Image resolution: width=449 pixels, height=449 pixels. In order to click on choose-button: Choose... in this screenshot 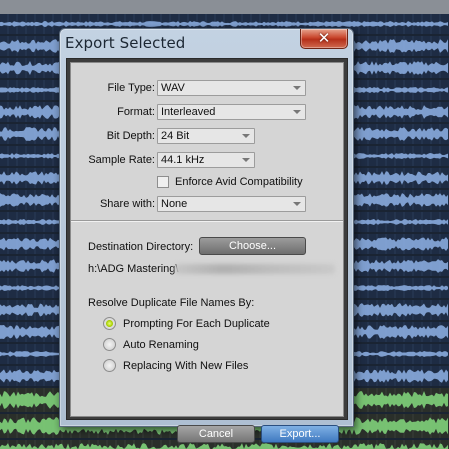, I will do `click(252, 246)`.